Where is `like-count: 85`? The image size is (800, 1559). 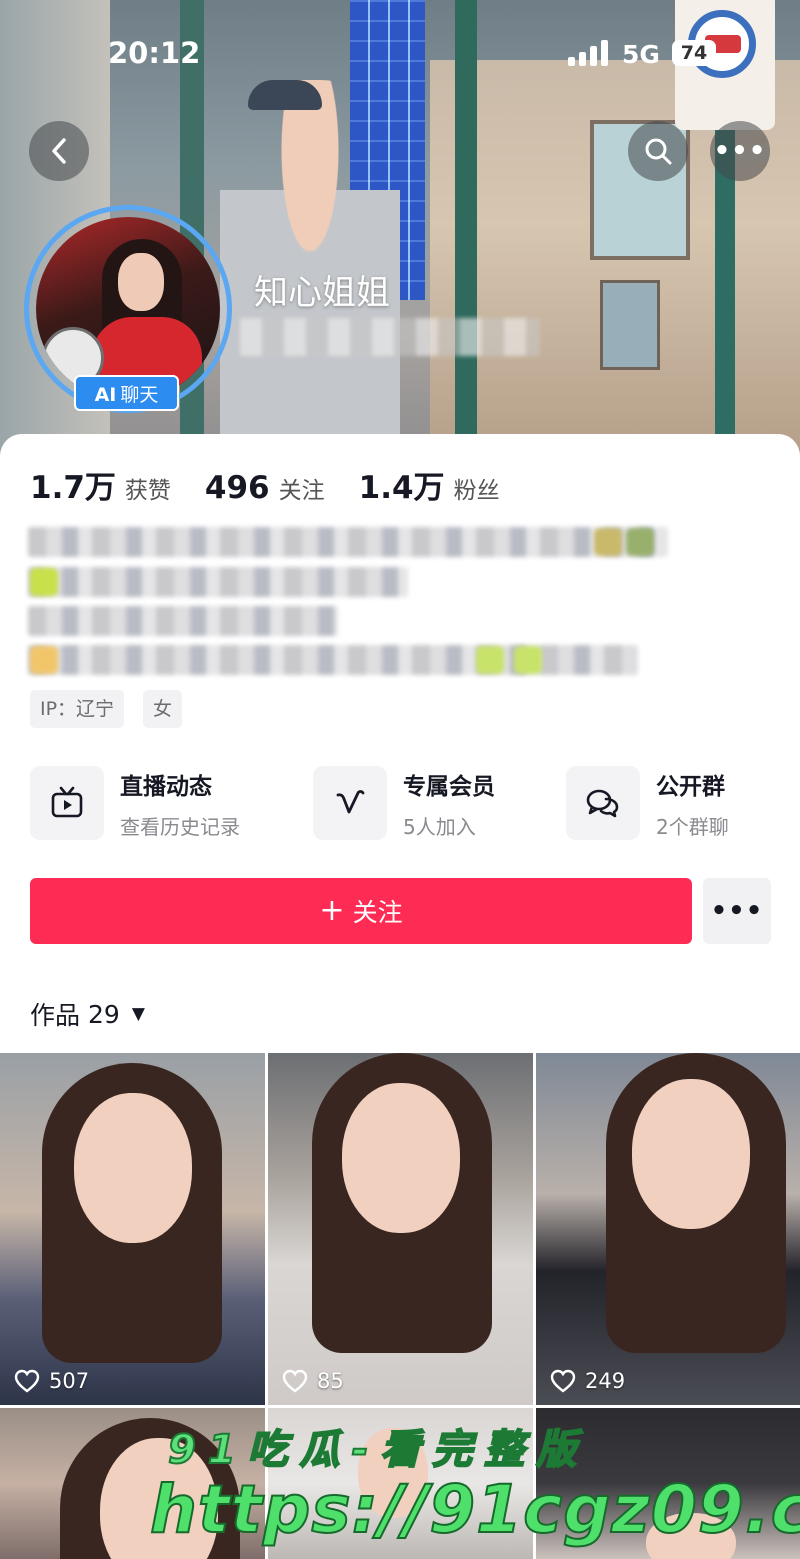 like-count: 85 is located at coordinates (313, 1381).